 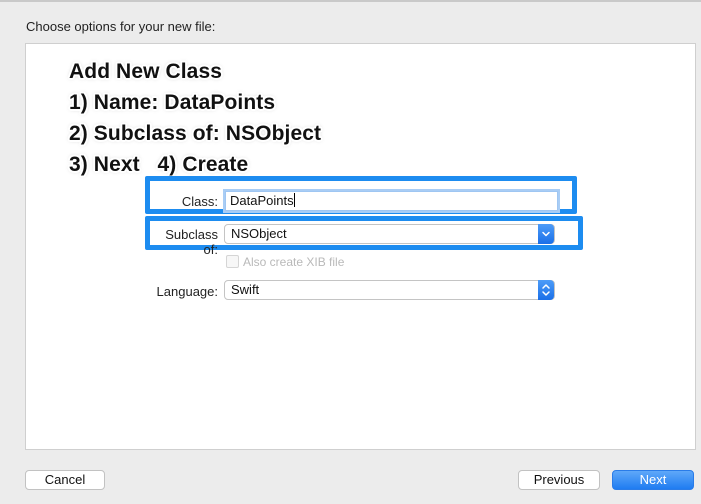 What do you see at coordinates (65, 480) in the screenshot?
I see `cancel-button: Cancel` at bounding box center [65, 480].